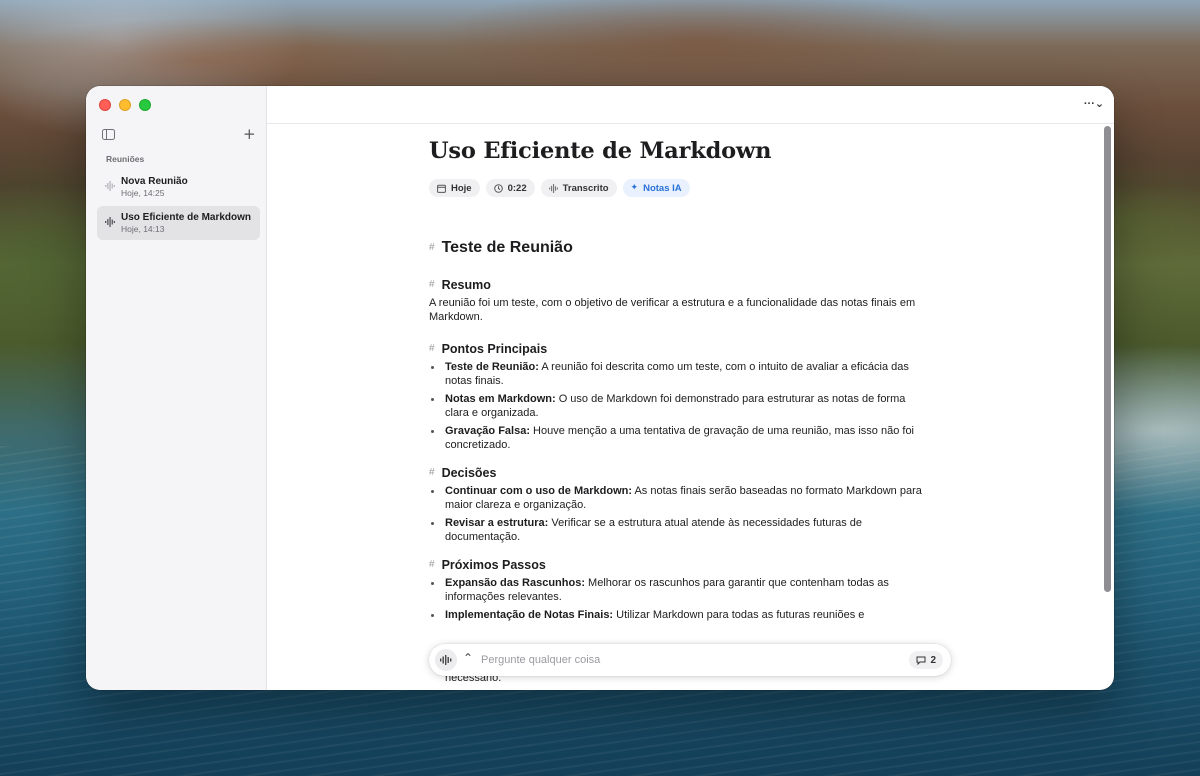 This screenshot has width=1200, height=776. What do you see at coordinates (108, 134) in the screenshot?
I see `sidebar-toggle-icon` at bounding box center [108, 134].